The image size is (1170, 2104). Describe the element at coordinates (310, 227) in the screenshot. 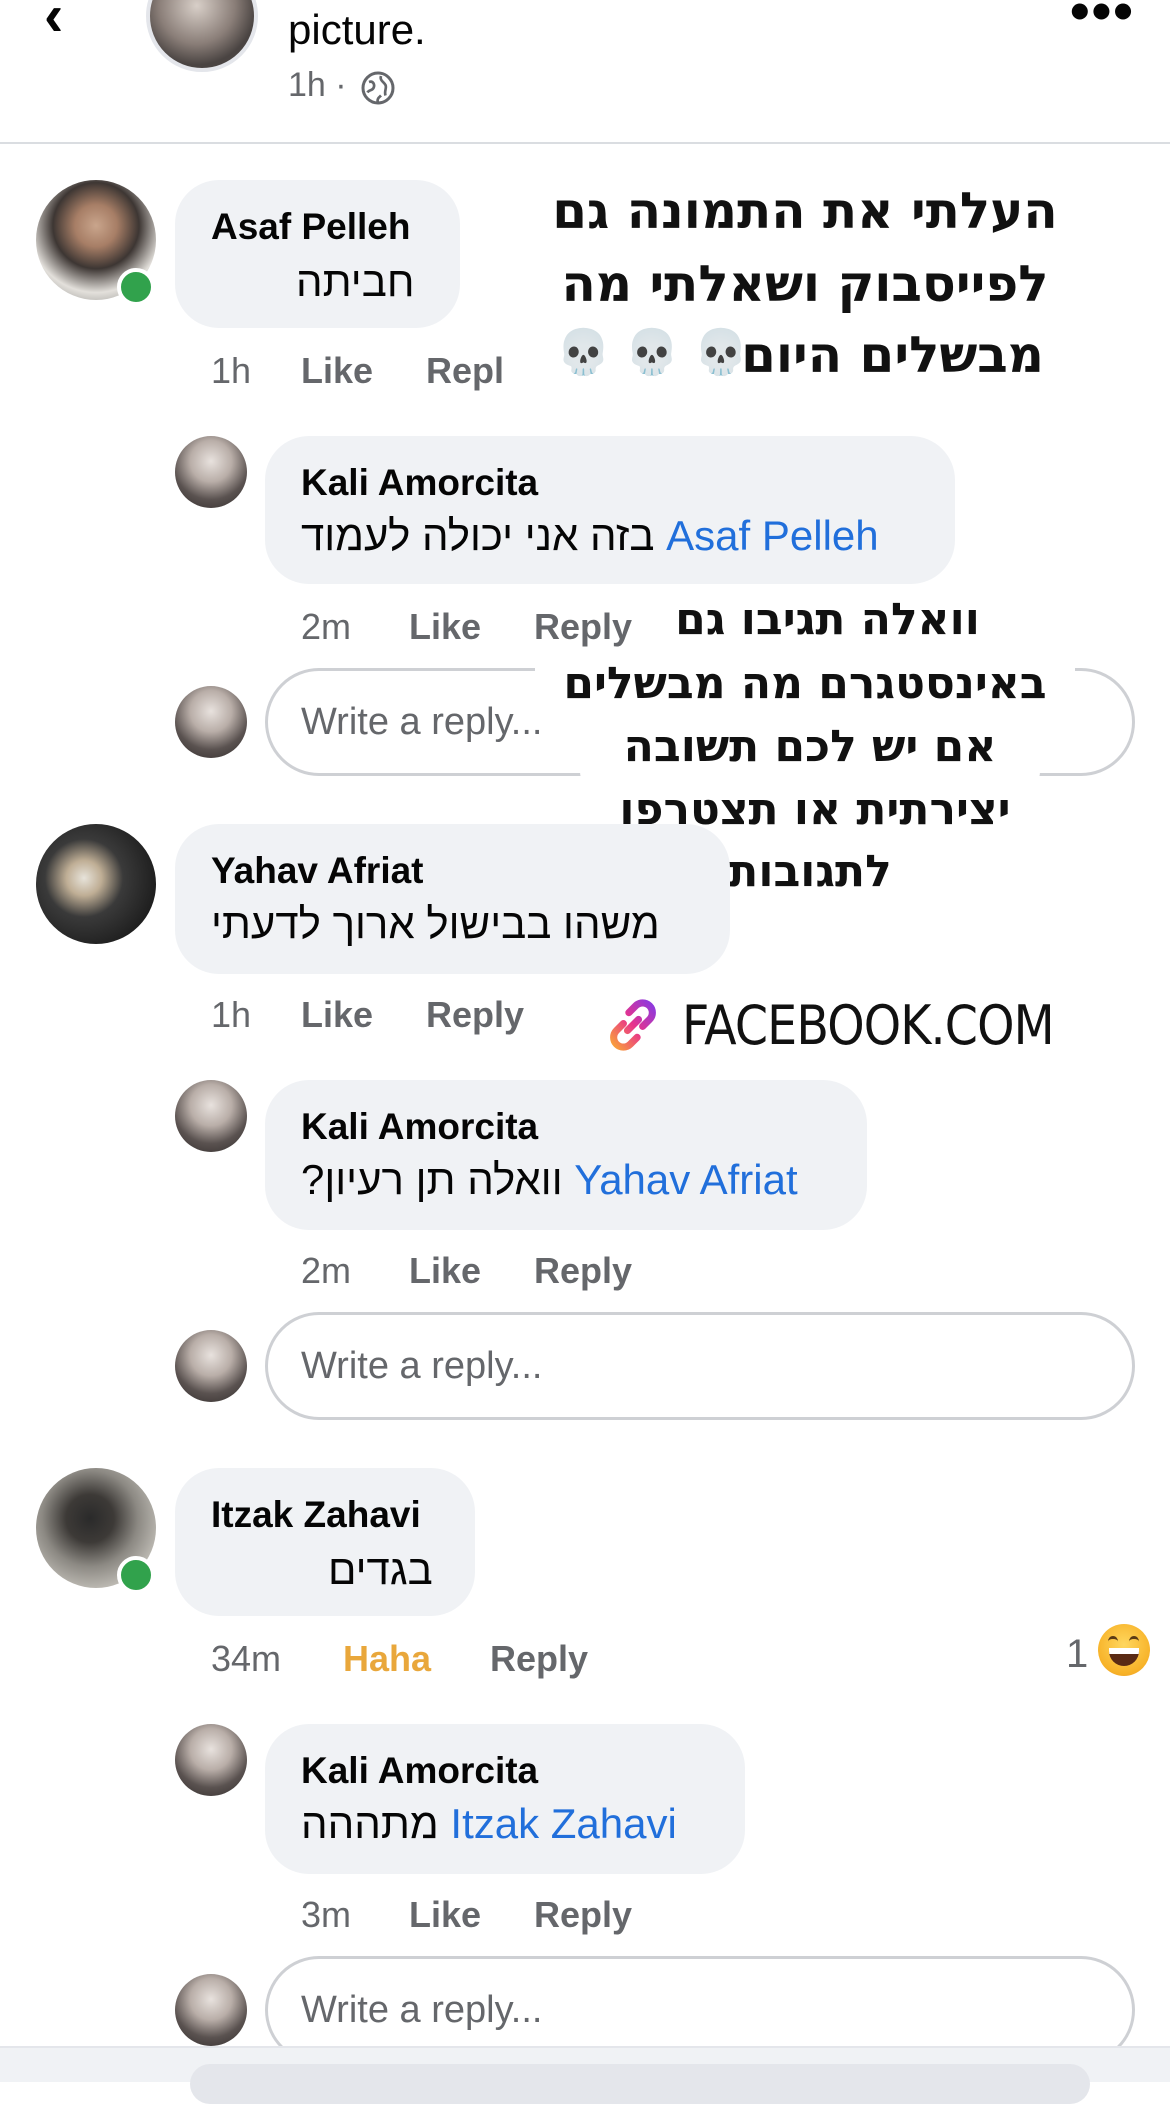

I see `comment-author: Asaf Pelleh` at that location.